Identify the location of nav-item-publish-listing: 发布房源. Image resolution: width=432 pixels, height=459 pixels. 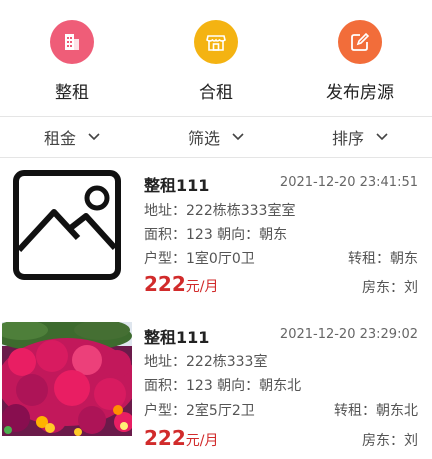
(360, 61).